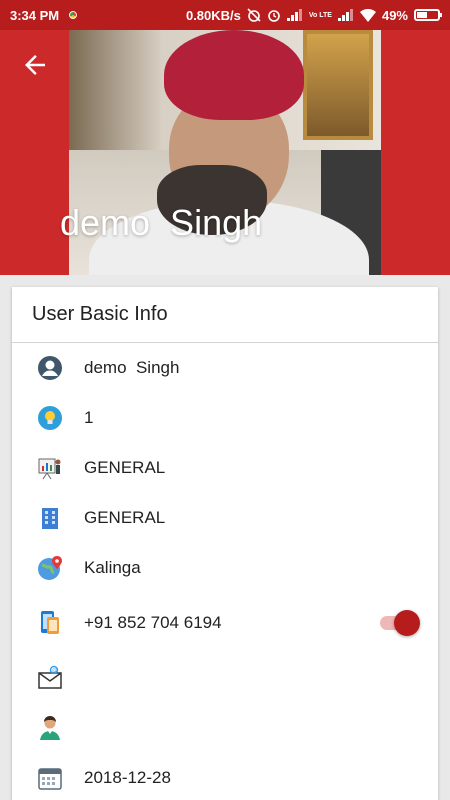  I want to click on status-time: 3:34 PM, so click(35, 15).